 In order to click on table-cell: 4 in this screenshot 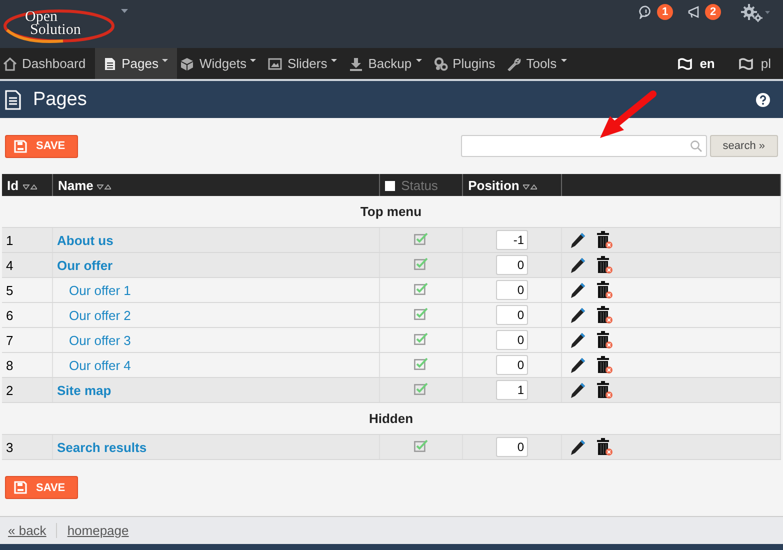, I will do `click(10, 265)`.